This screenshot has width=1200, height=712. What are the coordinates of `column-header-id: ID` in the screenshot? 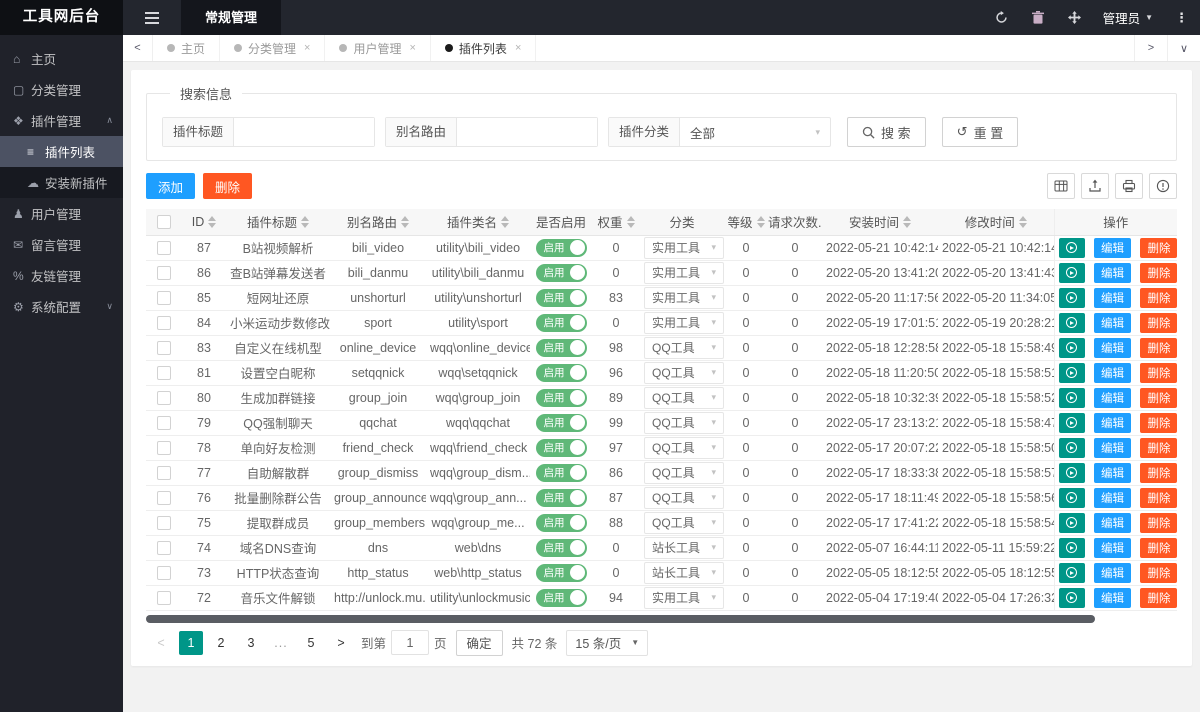 It's located at (204, 222).